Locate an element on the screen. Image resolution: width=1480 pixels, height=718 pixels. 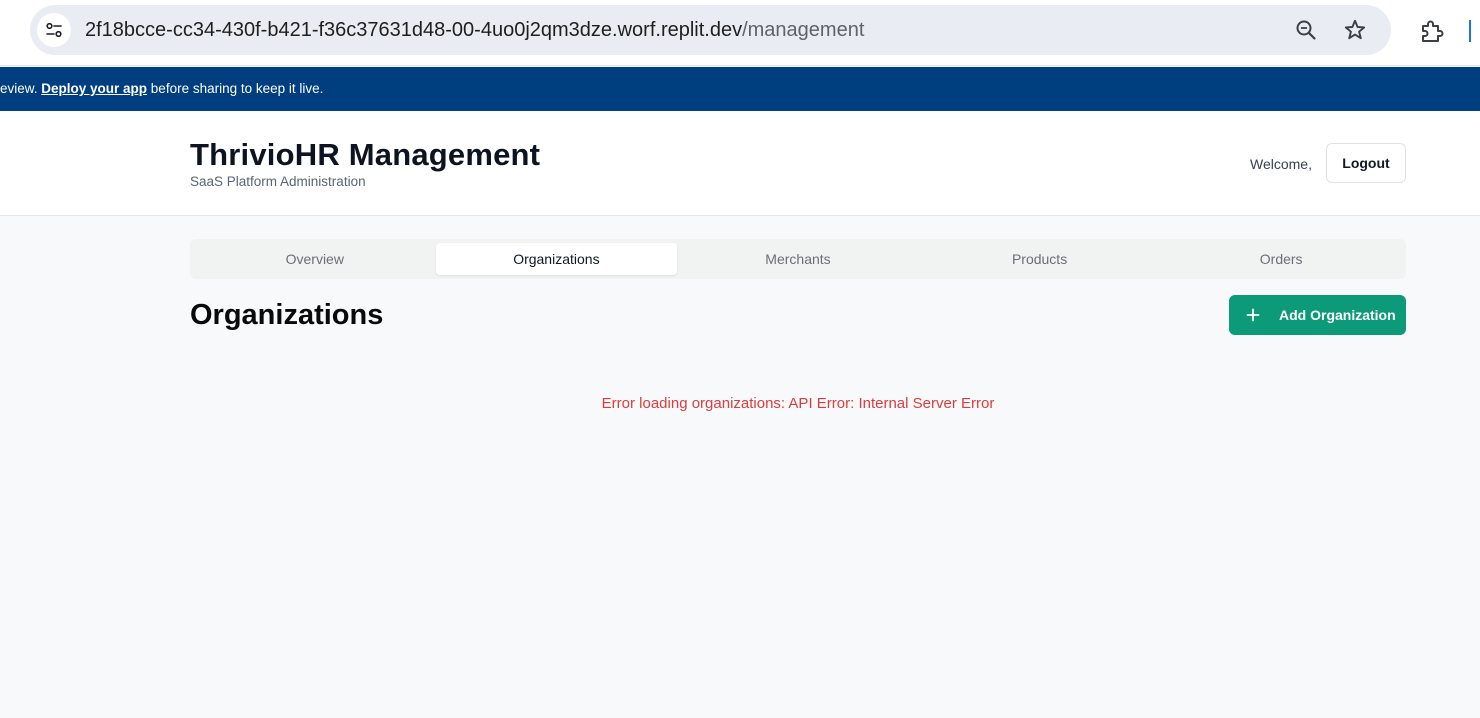
puzzle-icon is located at coordinates (1432, 31).